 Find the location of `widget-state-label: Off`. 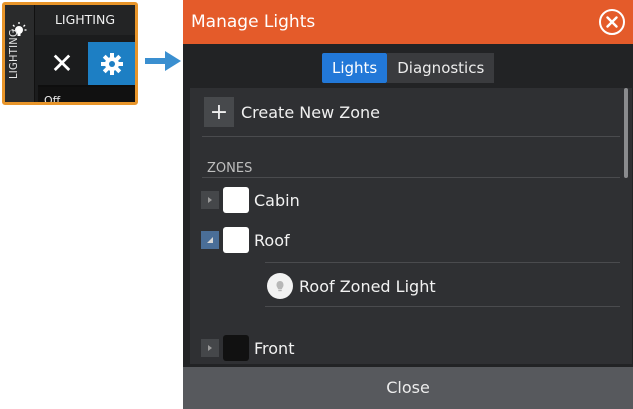

widget-state-label: Off is located at coordinates (86, 93).